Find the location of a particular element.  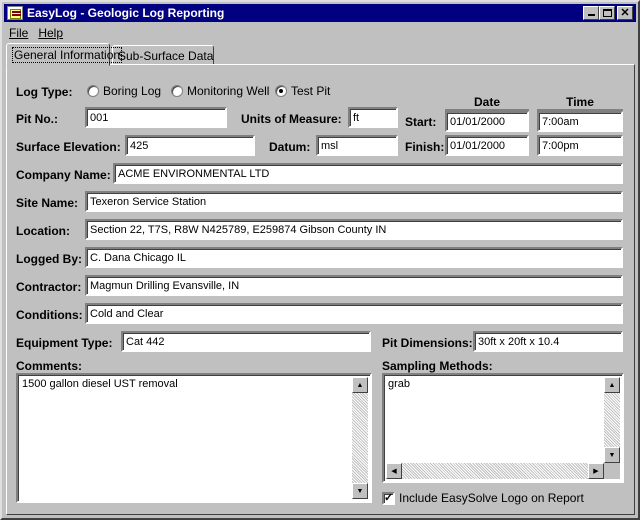

menu-help: Help is located at coordinates (50, 33).